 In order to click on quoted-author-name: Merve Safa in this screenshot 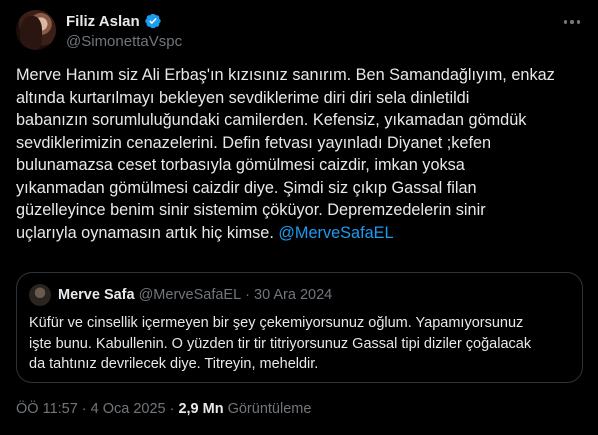, I will do `click(96, 295)`.